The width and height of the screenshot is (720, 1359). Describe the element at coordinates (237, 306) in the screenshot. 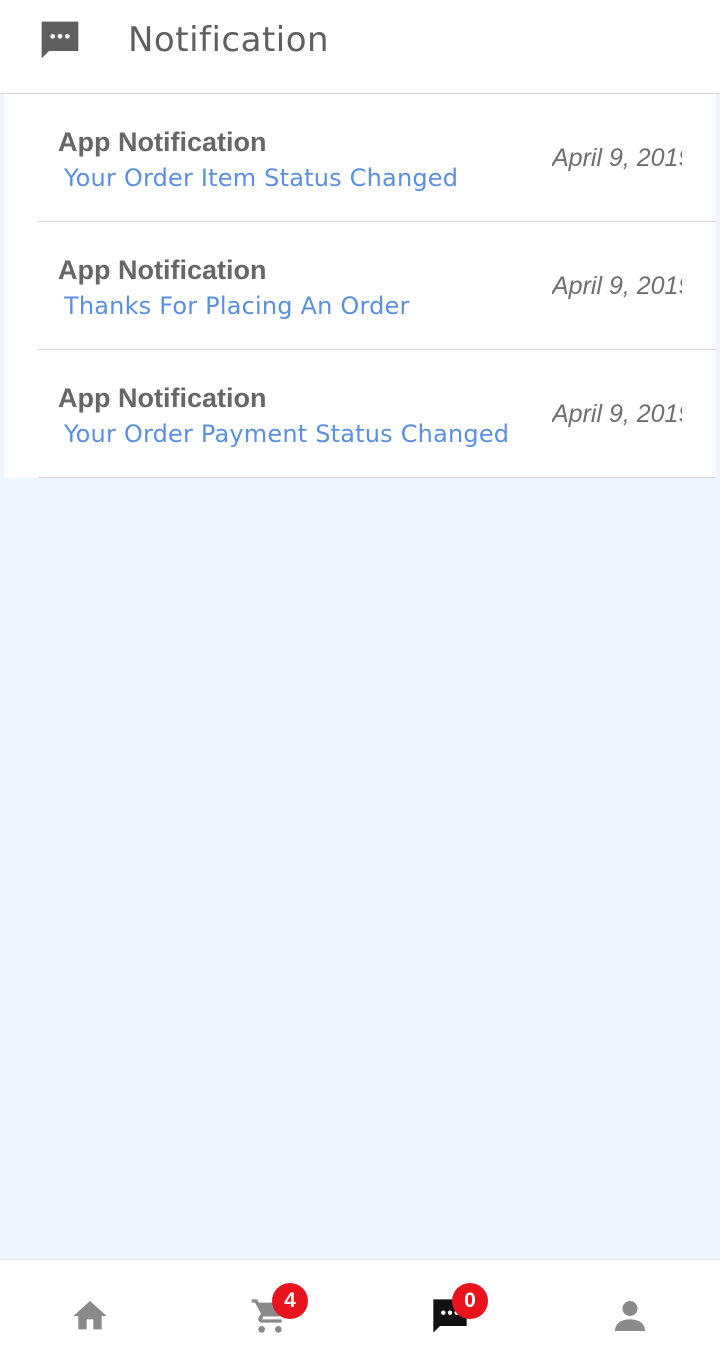

I see `notification-message: Thanks For Placing An Order` at that location.